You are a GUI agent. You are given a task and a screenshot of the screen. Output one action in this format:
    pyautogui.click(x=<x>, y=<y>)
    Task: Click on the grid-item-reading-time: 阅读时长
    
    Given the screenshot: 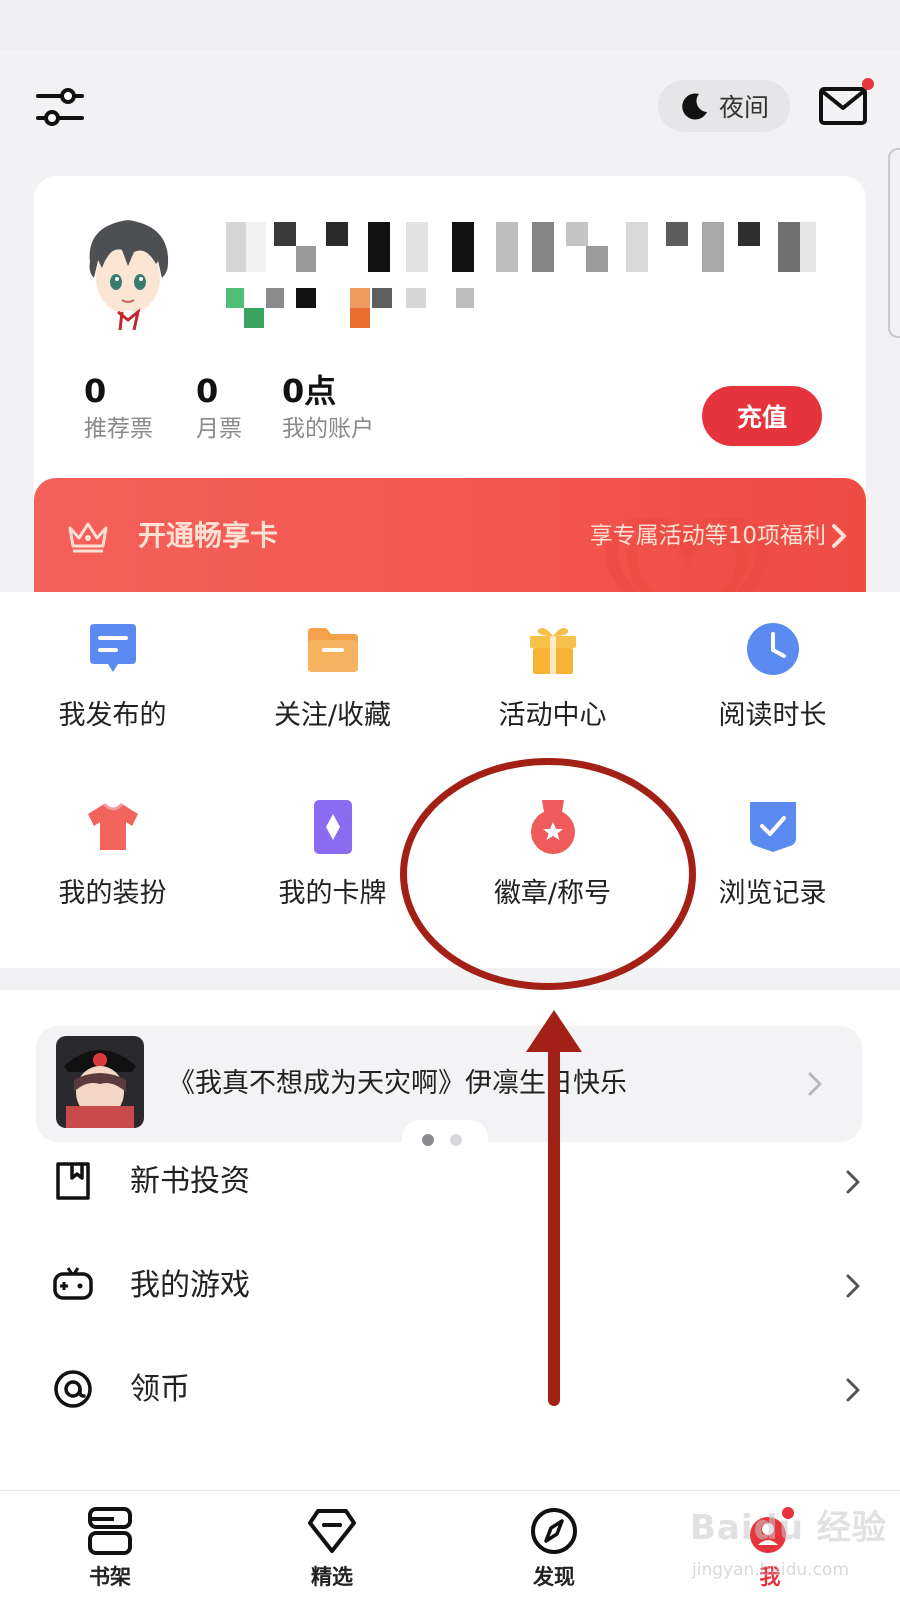 What is the action you would take?
    pyautogui.click(x=772, y=667)
    